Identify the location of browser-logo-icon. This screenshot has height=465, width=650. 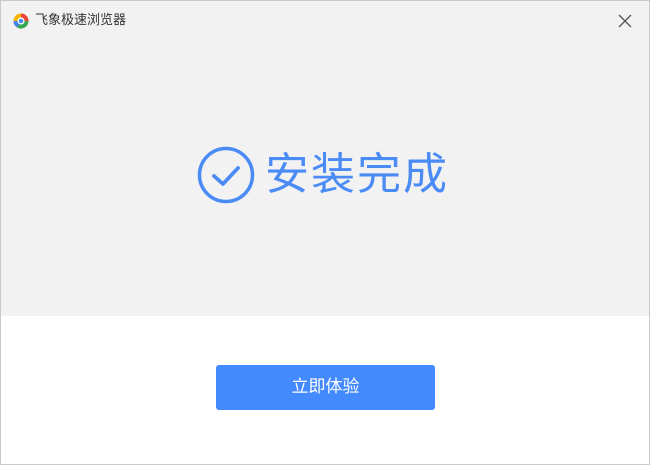
(21, 21).